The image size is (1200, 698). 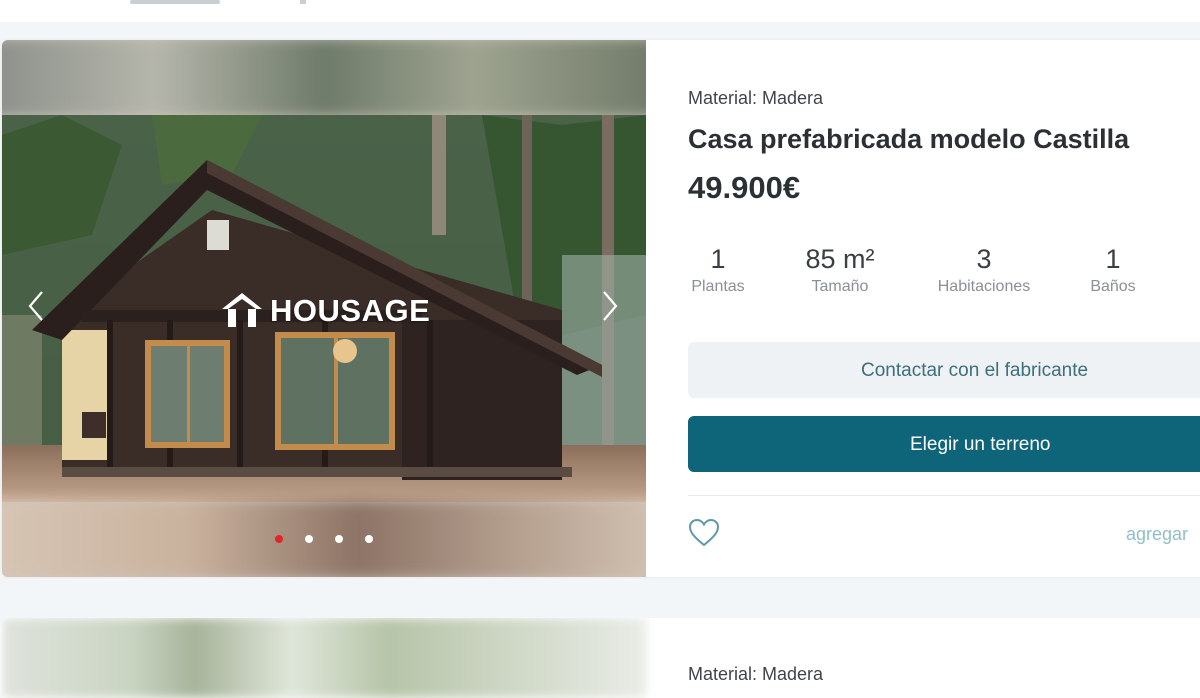 I want to click on gallery-pagination, so click(x=328, y=540).